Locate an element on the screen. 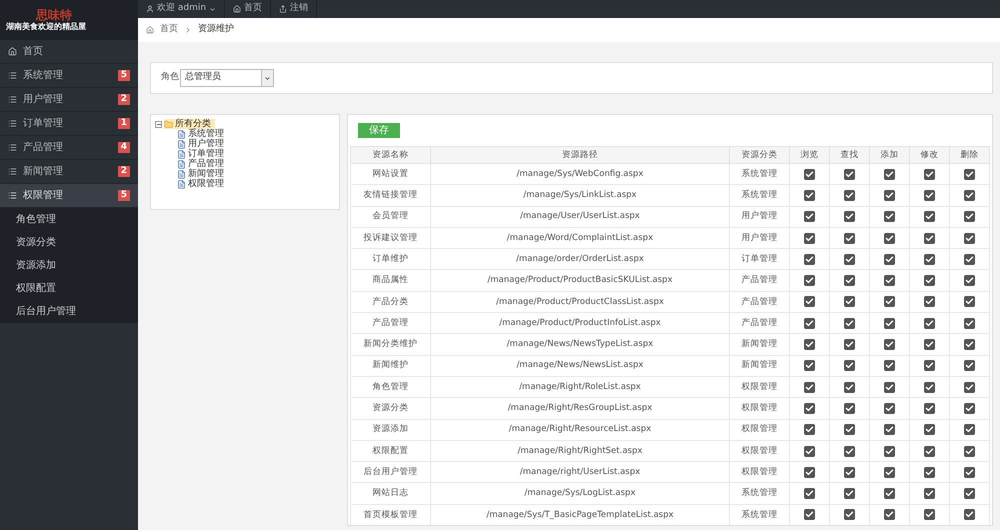  submenu-item: 后台用户管理 is located at coordinates (69, 311).